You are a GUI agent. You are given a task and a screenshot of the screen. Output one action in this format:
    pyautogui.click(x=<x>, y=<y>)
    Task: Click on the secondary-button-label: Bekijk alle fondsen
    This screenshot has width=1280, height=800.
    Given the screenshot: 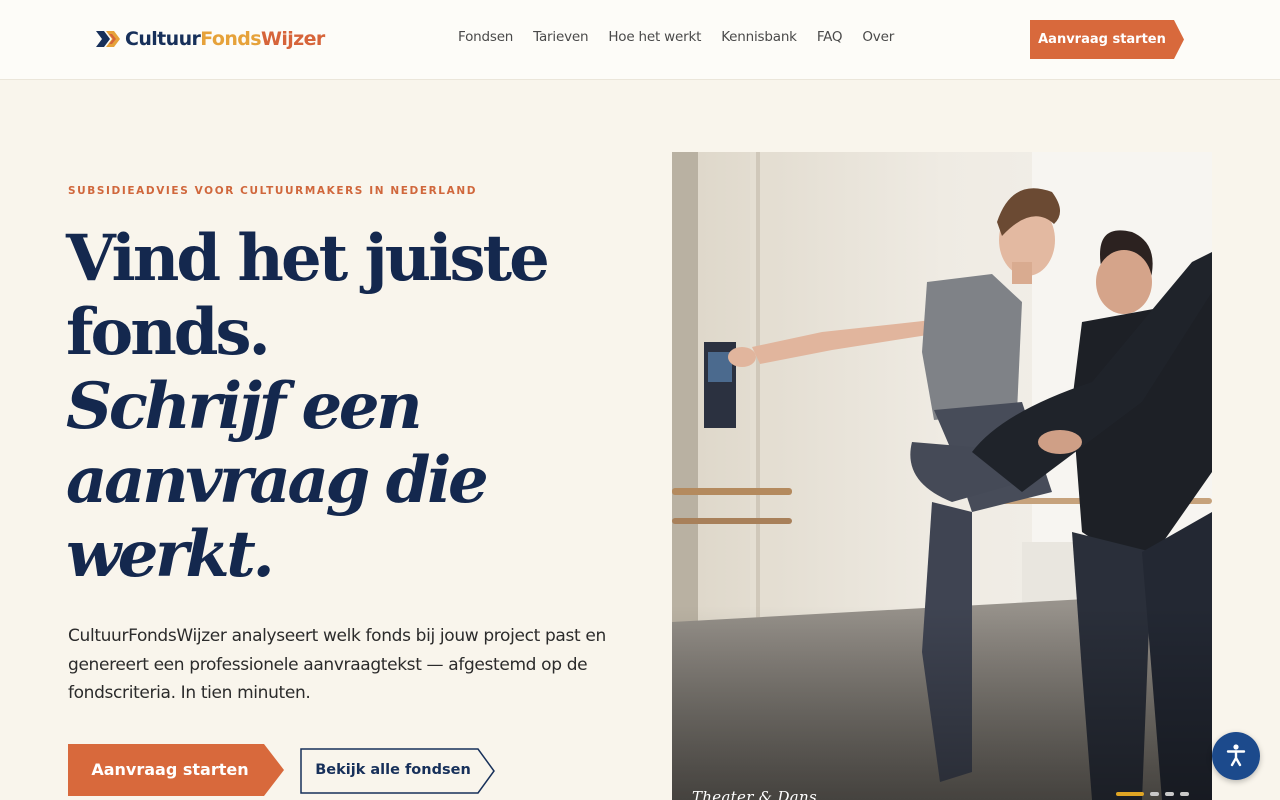 What is the action you would take?
    pyautogui.click(x=393, y=770)
    